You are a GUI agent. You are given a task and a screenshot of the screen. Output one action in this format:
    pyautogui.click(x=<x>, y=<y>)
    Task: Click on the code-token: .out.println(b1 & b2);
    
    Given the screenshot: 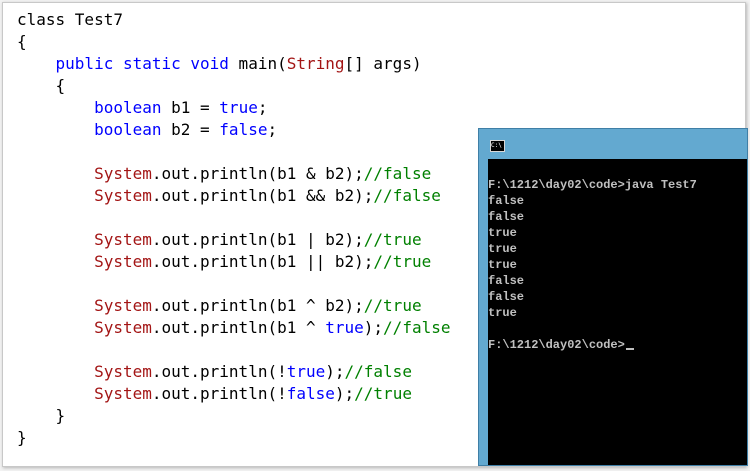 What is the action you would take?
    pyautogui.click(x=257, y=173)
    